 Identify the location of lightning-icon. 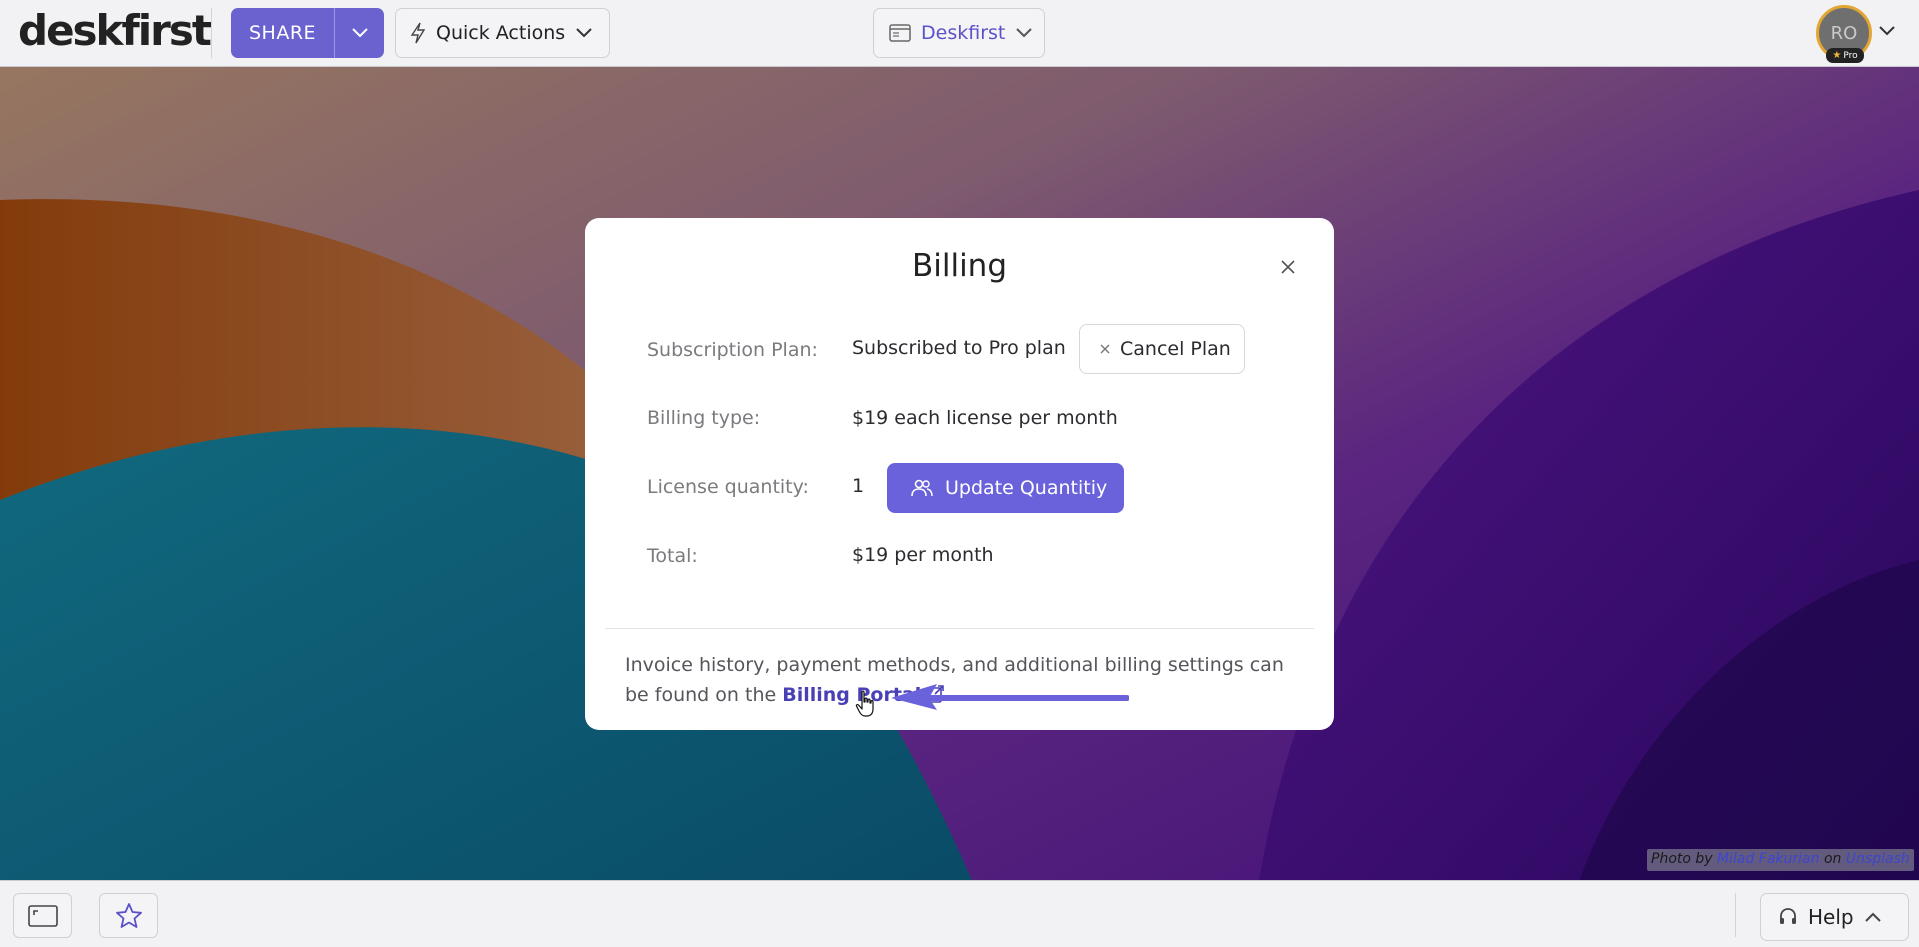
(418, 33).